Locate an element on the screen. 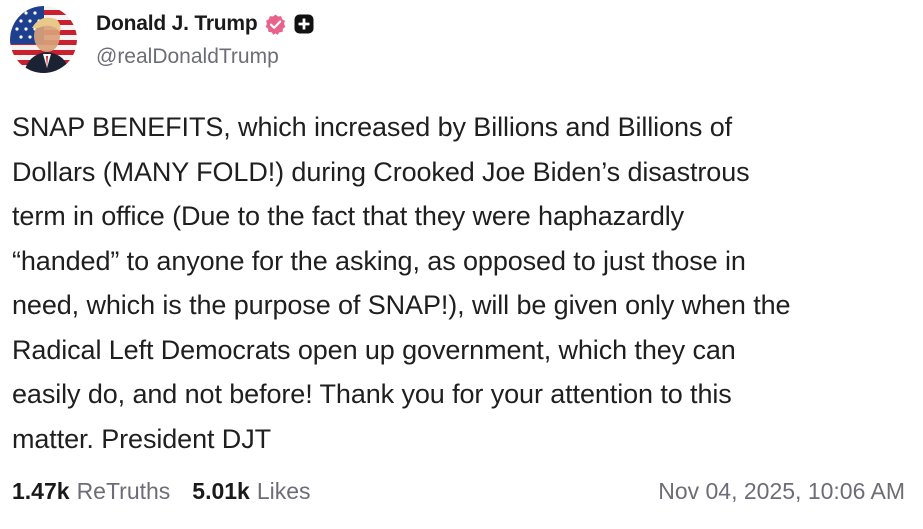 The image size is (923, 529). likes-stat: 5.01k Likes is located at coordinates (251, 491).